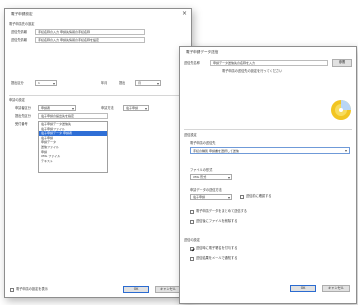 The image size is (358, 305). I want to click on signature-label: 送信時に電子署名を付与する, so click(217, 248).